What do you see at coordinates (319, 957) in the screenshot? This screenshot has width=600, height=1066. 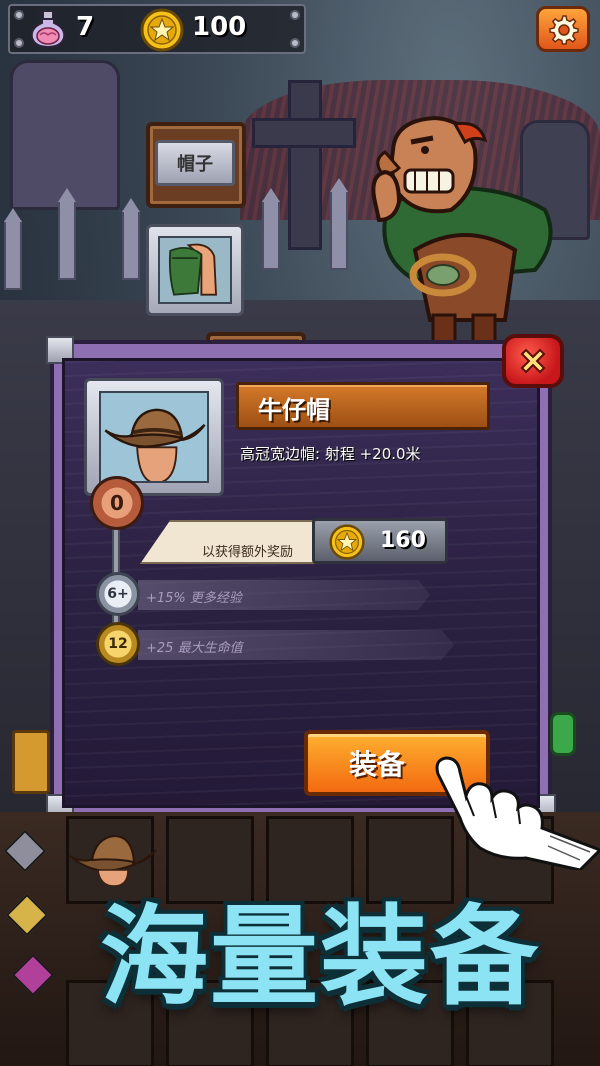 I see `promo-headline: 海量装备` at bounding box center [319, 957].